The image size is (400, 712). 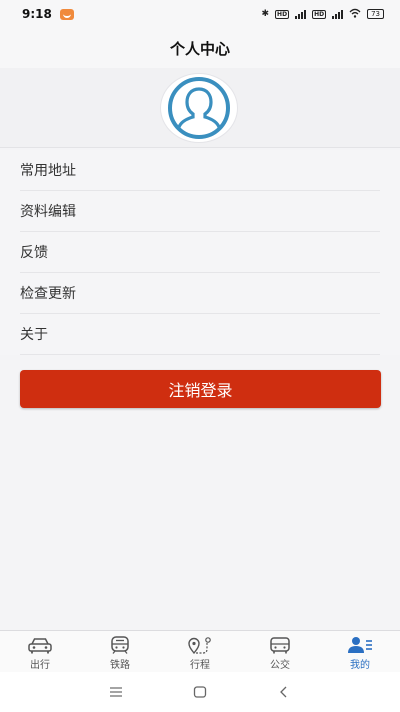 I want to click on car-icon, so click(x=40, y=646).